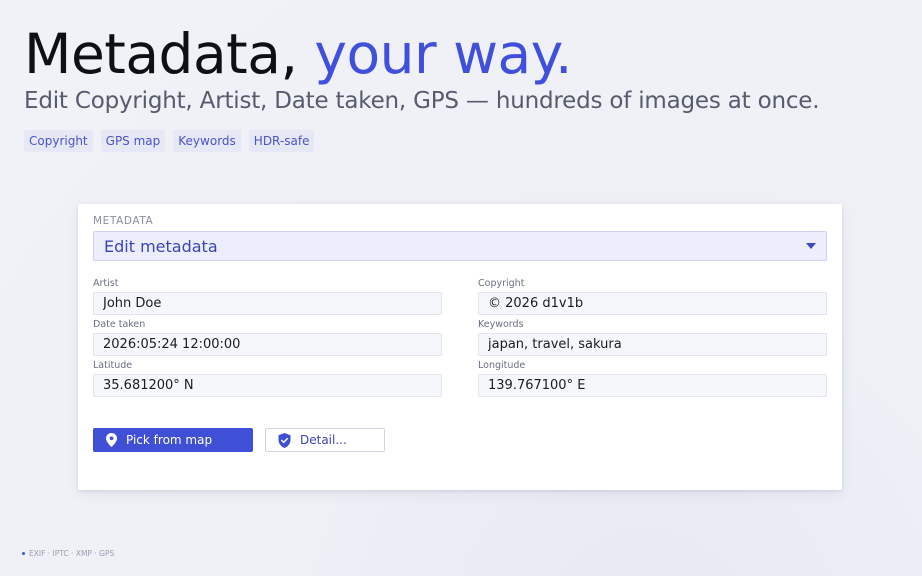 This screenshot has width=922, height=576. I want to click on date-taken-field-group: Date taken, so click(267, 337).